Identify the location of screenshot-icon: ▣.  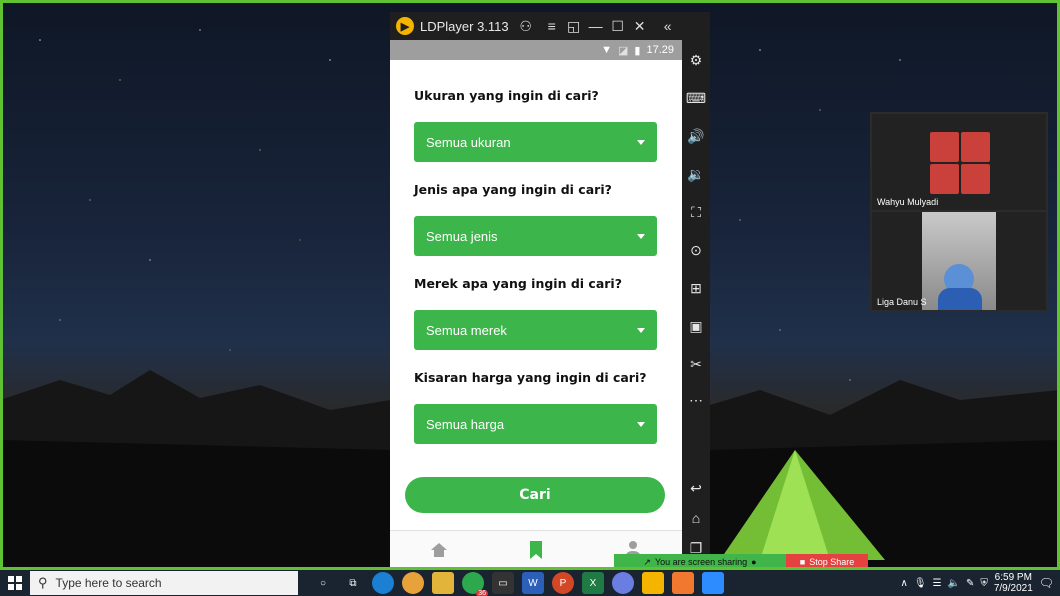
(696, 326).